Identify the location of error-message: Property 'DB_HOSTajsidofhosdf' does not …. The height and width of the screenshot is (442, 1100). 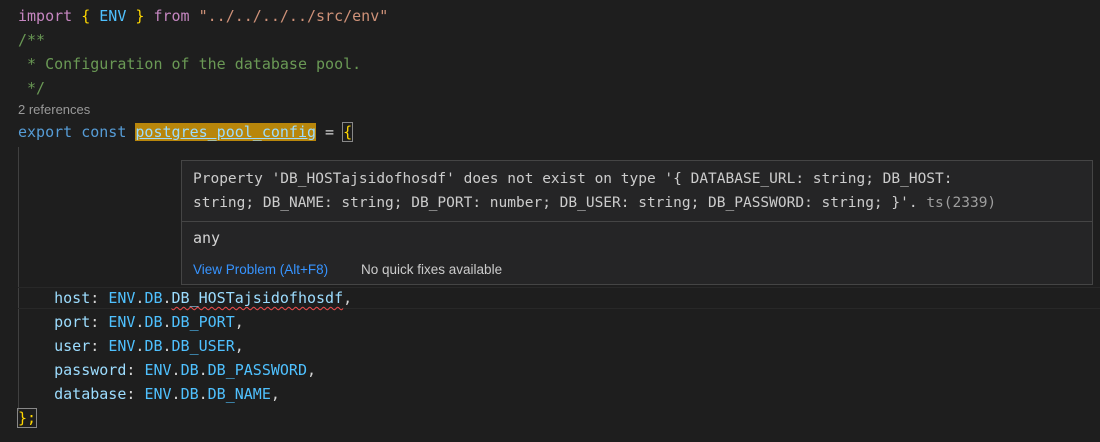
(638, 191).